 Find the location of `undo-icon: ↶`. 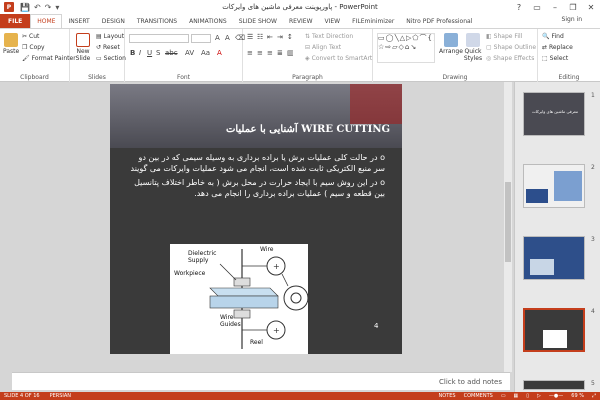

undo-icon: ↶ is located at coordinates (37, 7).